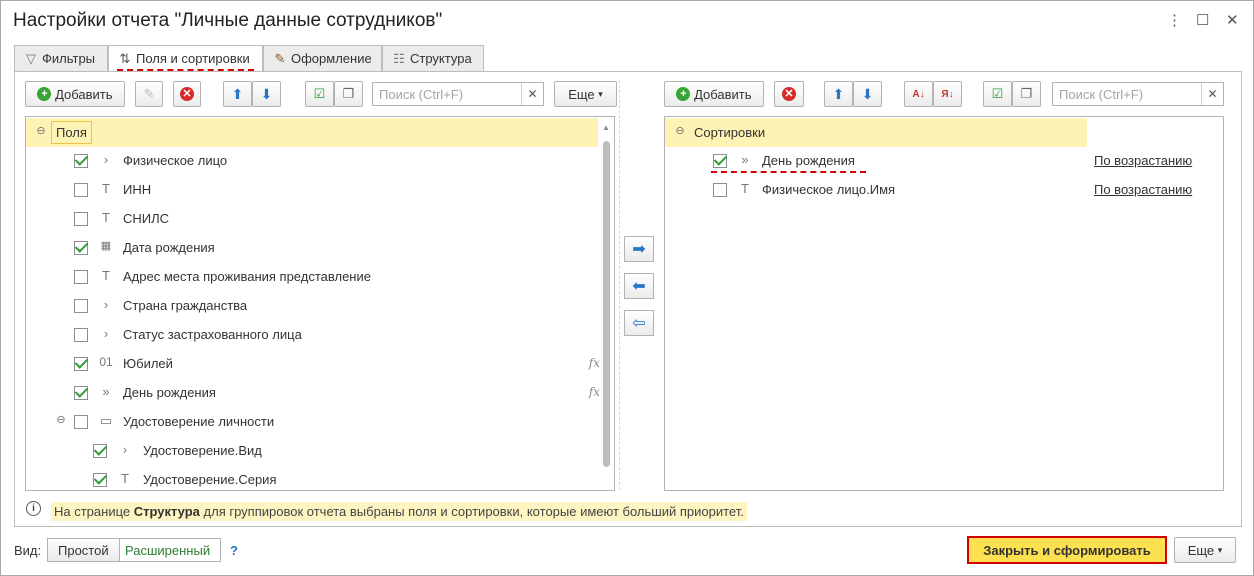 Image resolution: width=1254 pixels, height=576 pixels. What do you see at coordinates (458, 94) in the screenshot?
I see `left-search-input: Поиск (Ctrl+F) ✕` at bounding box center [458, 94].